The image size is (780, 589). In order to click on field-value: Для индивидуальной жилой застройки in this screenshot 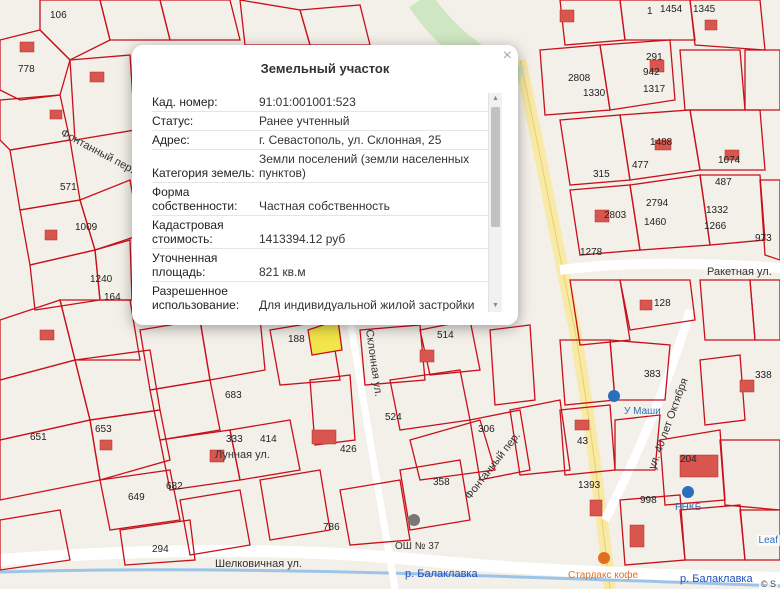, I will do `click(367, 304)`.